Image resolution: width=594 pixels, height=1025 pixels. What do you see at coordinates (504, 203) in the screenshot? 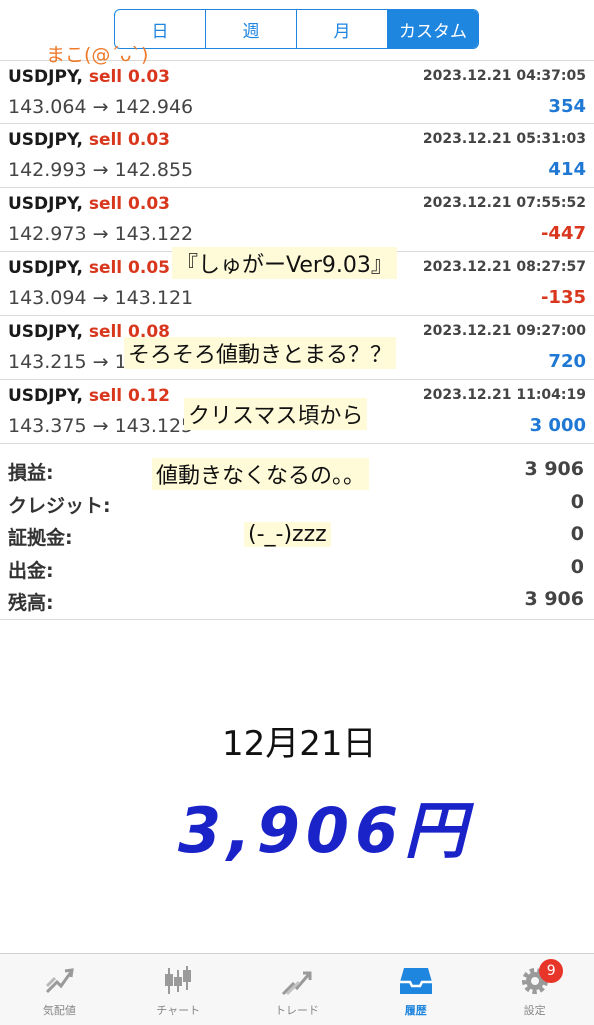
I see `trade-datetime: 2023.12.21 07:55:52` at bounding box center [504, 203].